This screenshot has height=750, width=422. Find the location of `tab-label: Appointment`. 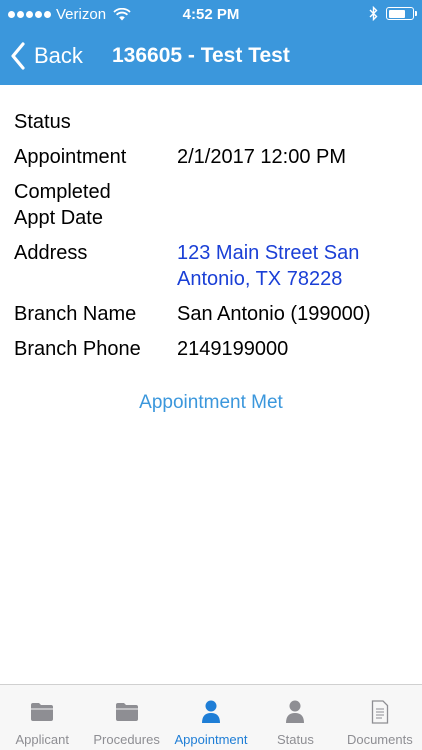

tab-label: Appointment is located at coordinates (211, 739).